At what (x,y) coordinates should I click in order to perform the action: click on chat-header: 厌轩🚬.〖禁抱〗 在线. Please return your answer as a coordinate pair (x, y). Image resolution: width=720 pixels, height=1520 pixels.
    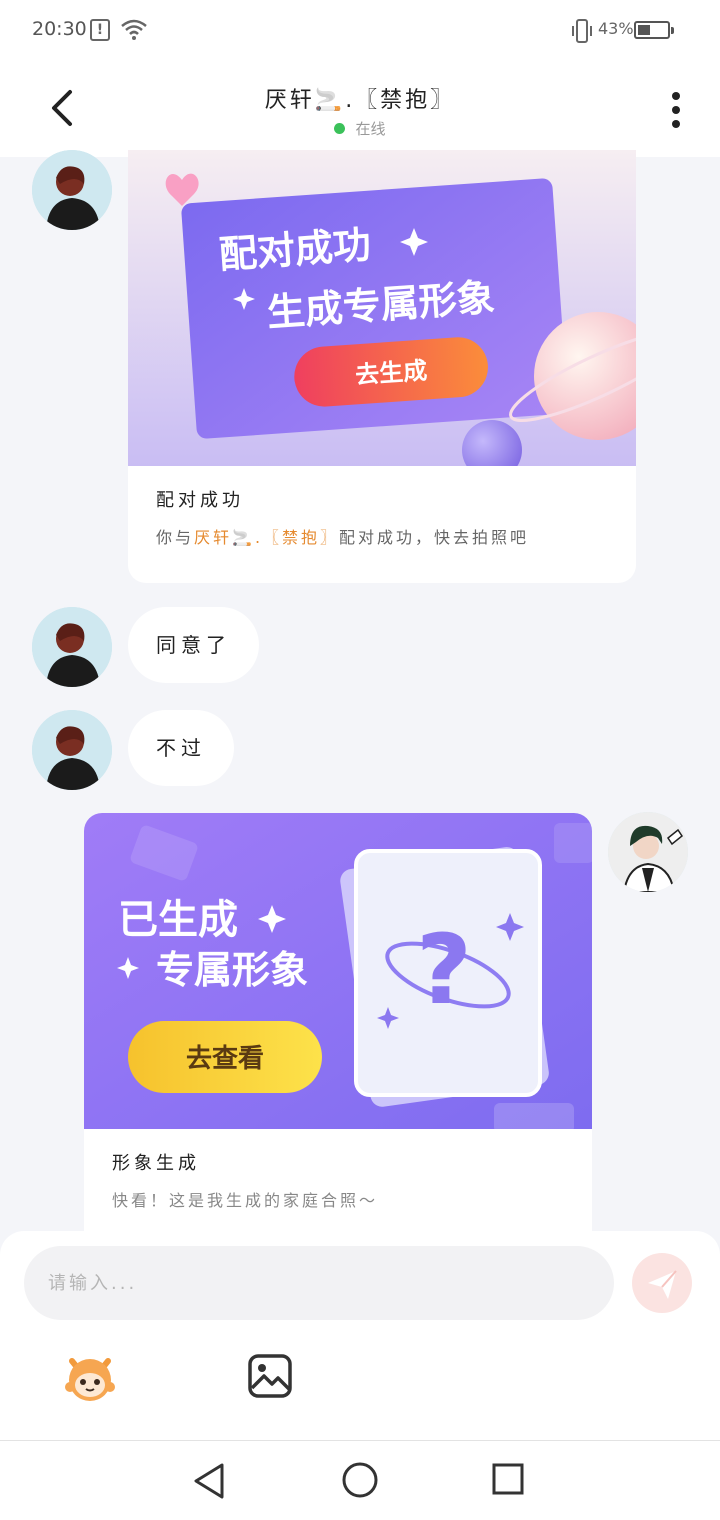
    Looking at the image, I should click on (360, 109).